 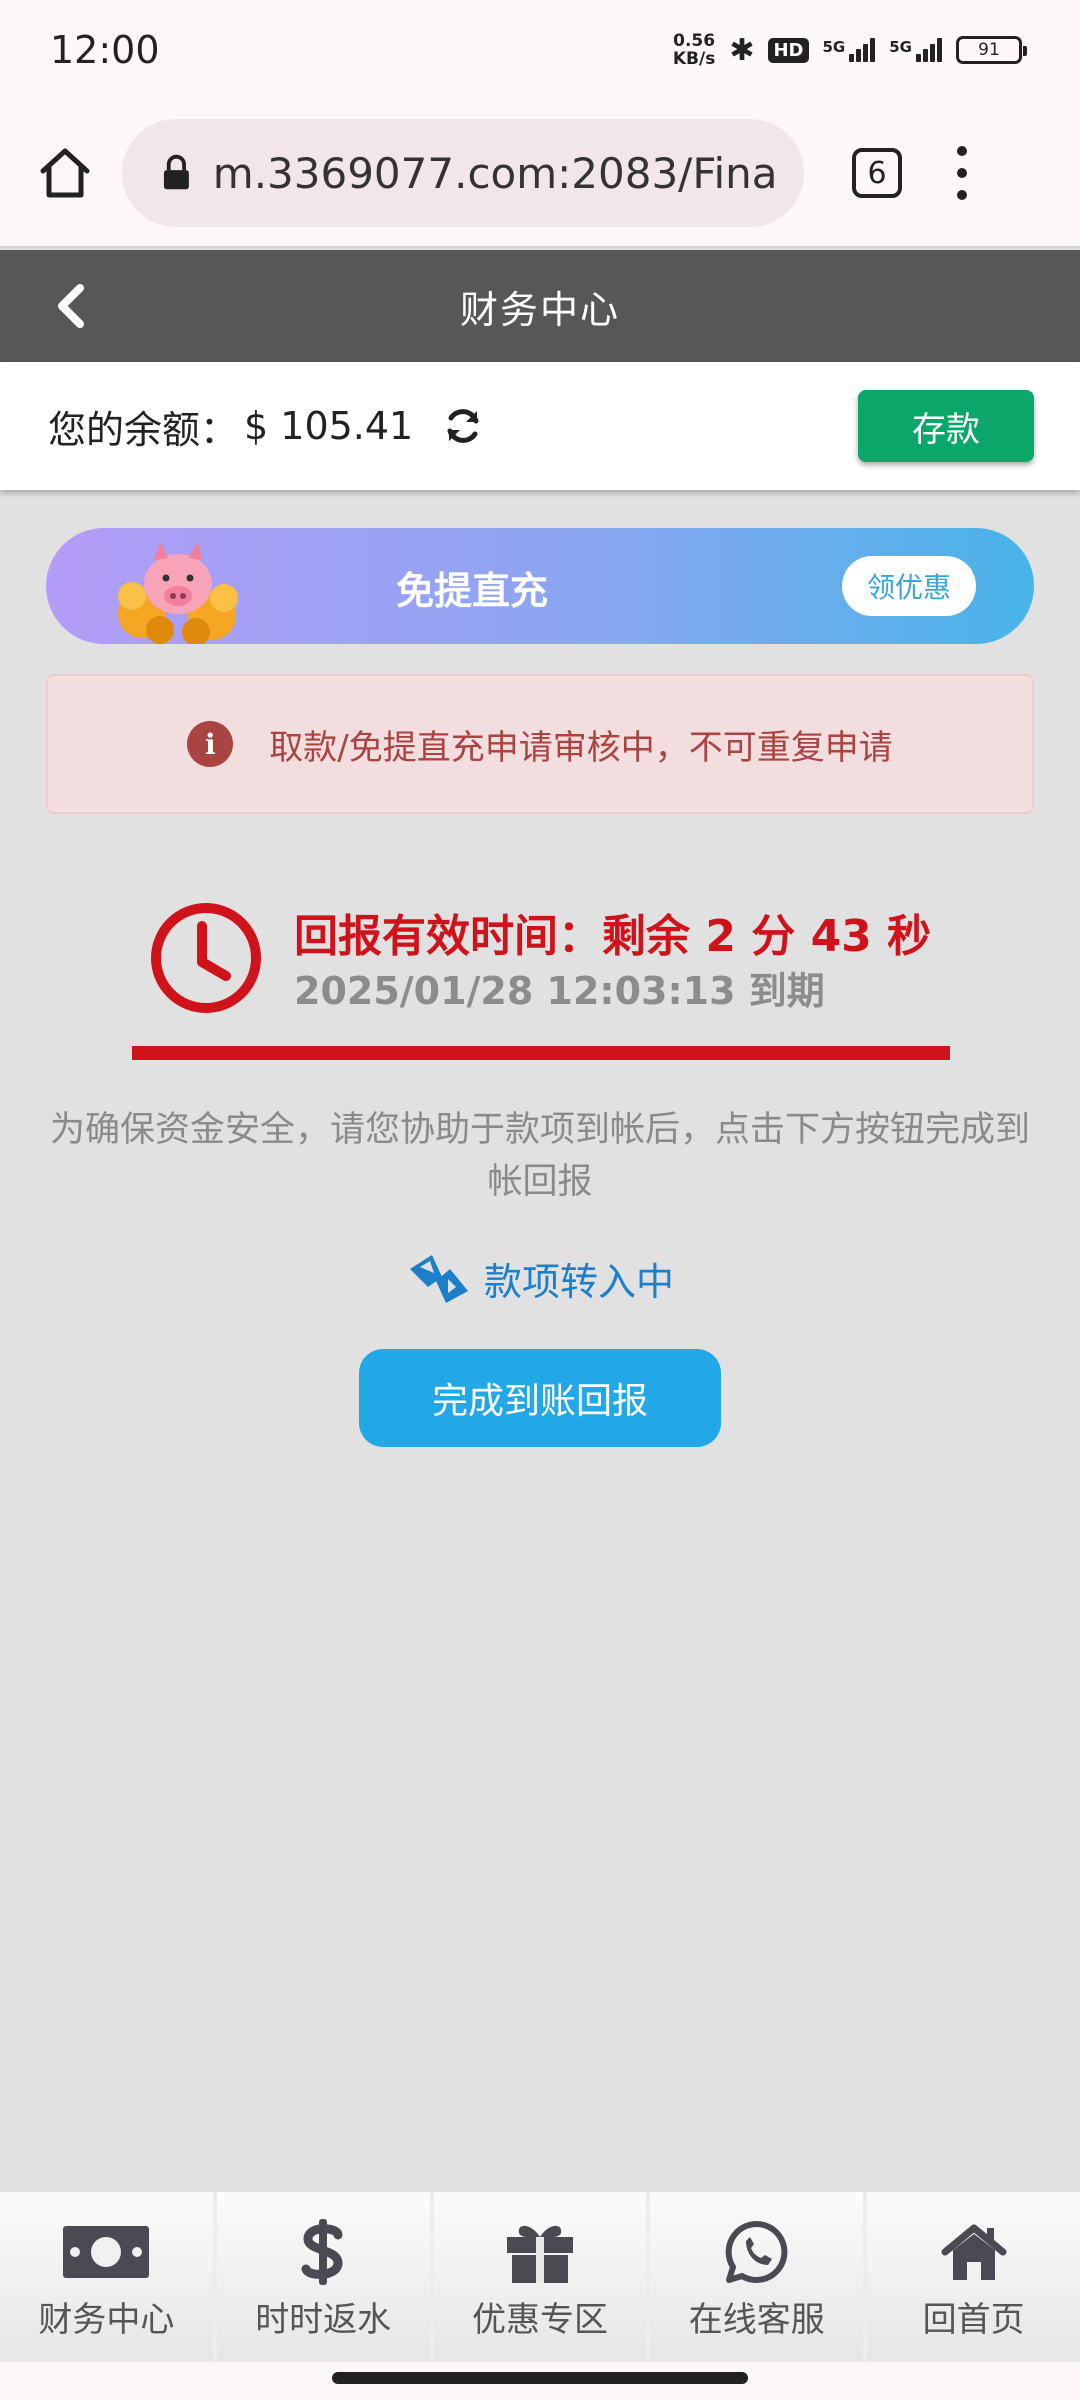 I want to click on signal-type-label-2: 5G, so click(x=900, y=47).